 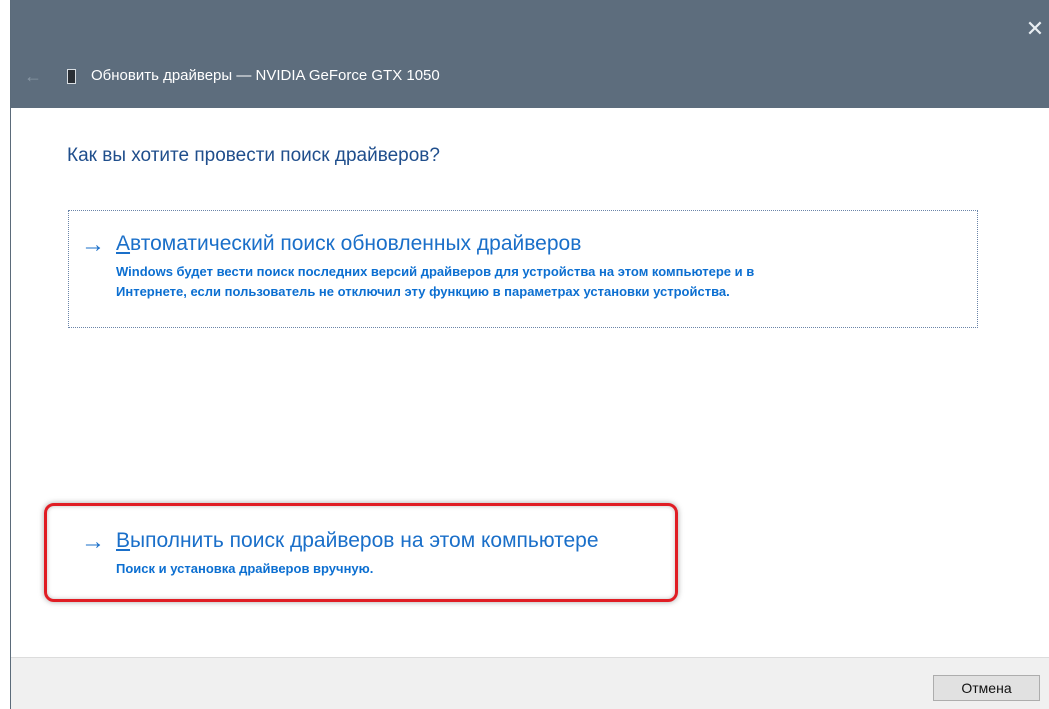 I want to click on desktop-strip, so click(x=5, y=354).